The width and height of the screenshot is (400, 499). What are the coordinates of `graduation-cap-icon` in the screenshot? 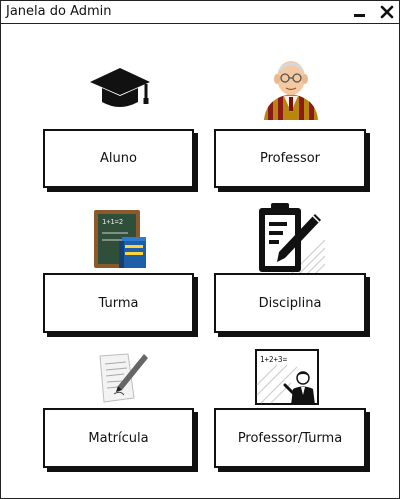 It's located at (120, 87).